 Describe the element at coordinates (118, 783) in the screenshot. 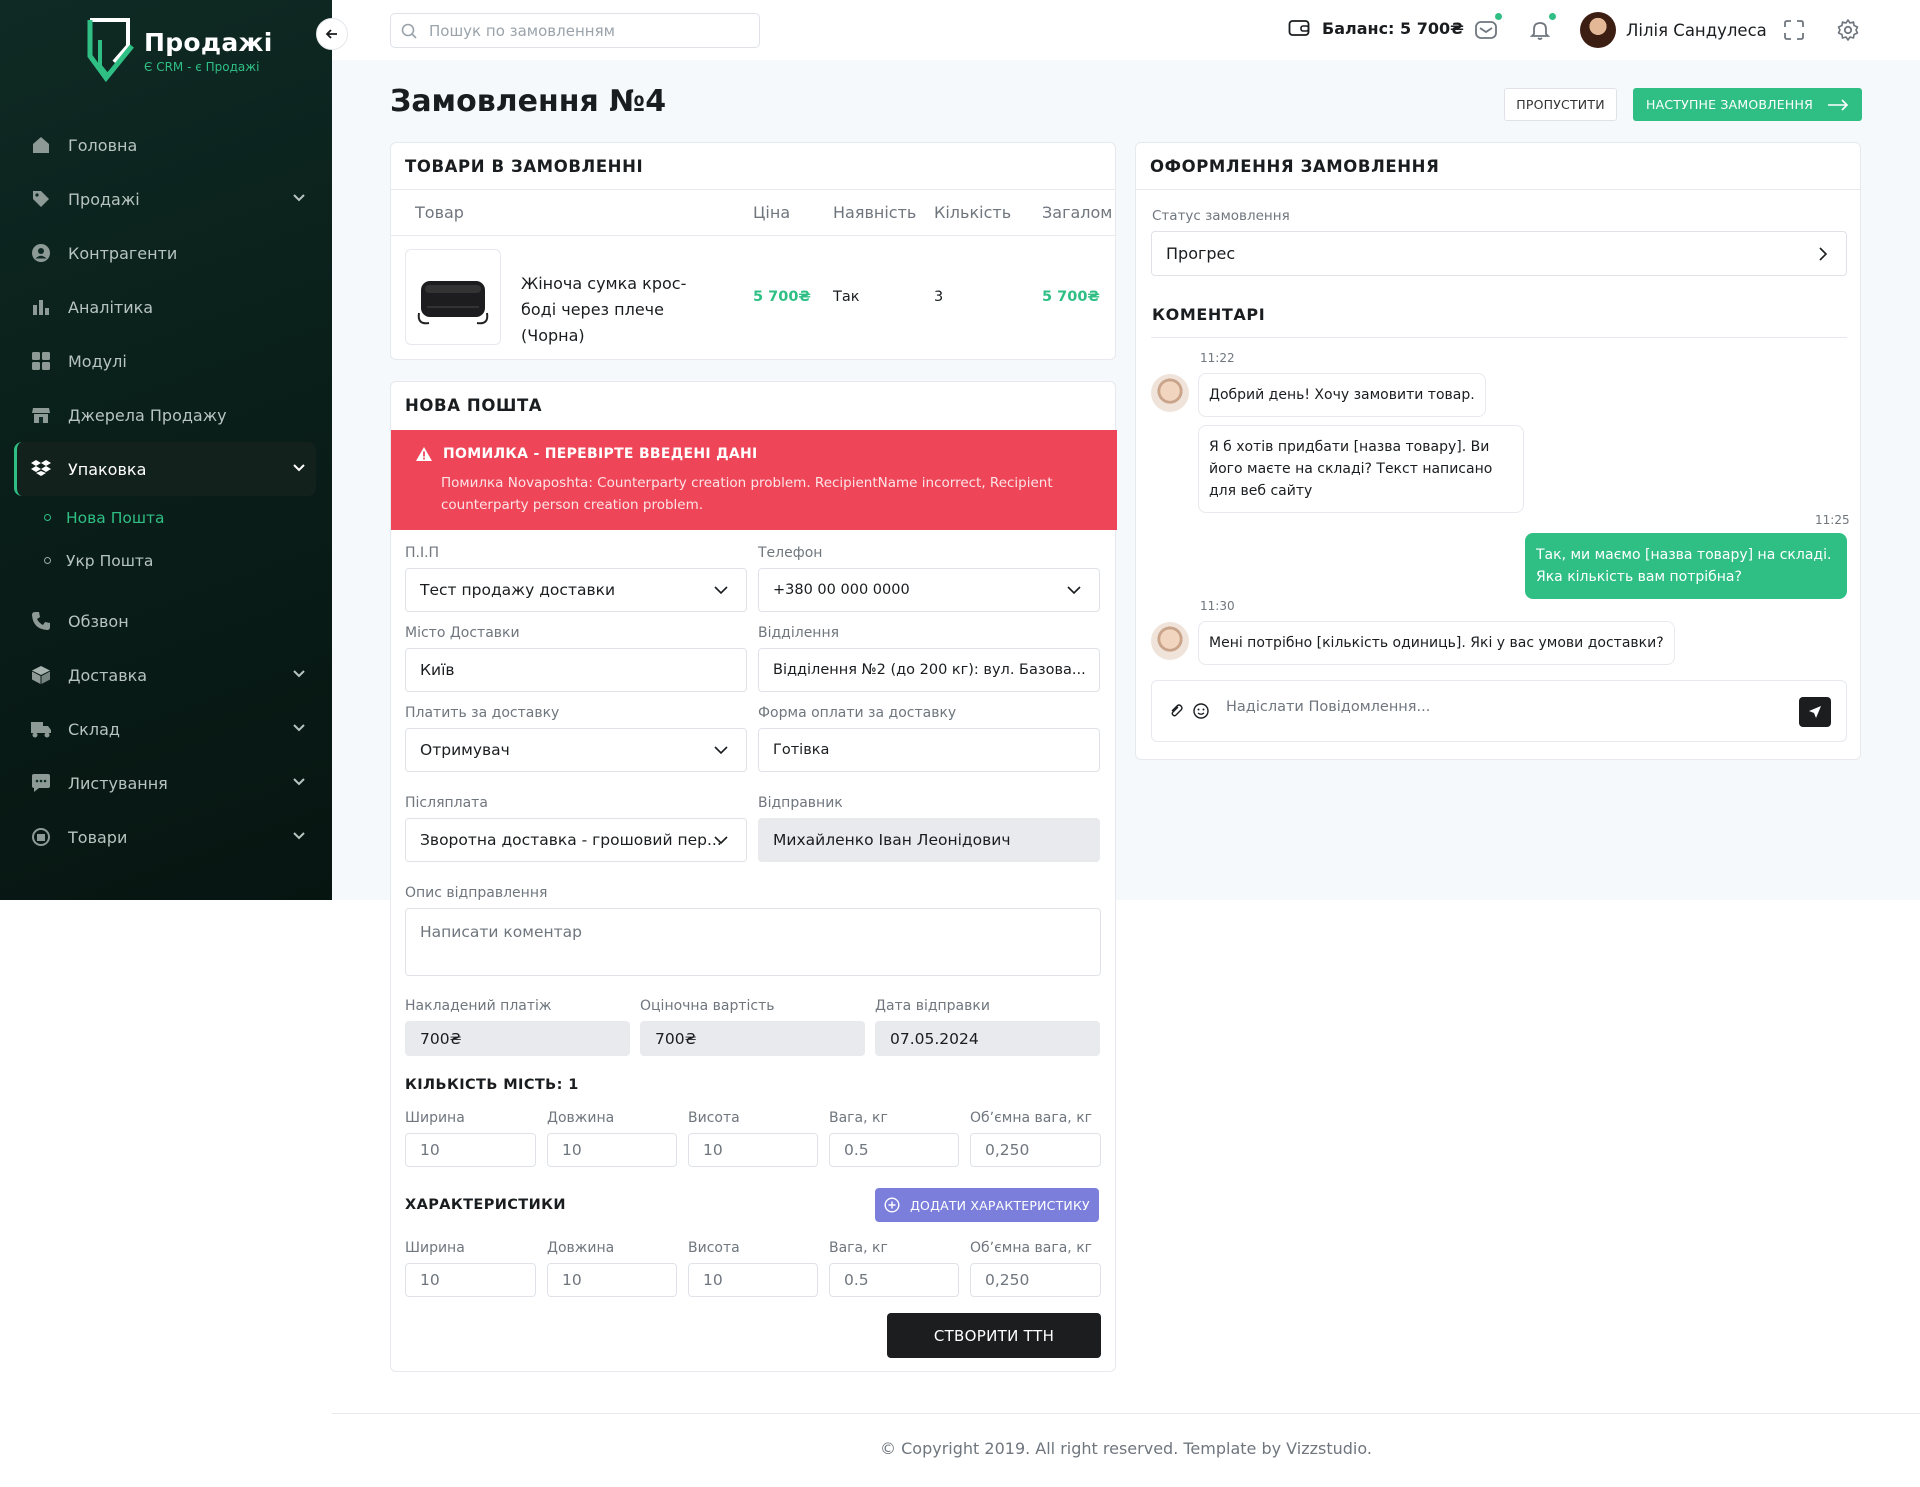

I see `sidebar-item-label: Листування` at that location.